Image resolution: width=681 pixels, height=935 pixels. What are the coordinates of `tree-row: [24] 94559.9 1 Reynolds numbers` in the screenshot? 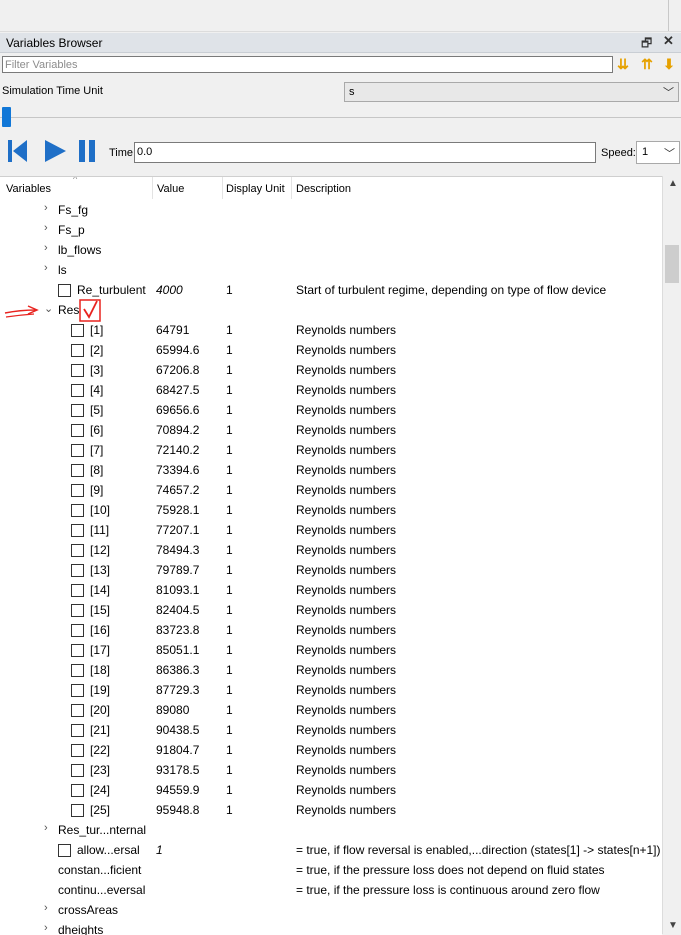 It's located at (331, 790).